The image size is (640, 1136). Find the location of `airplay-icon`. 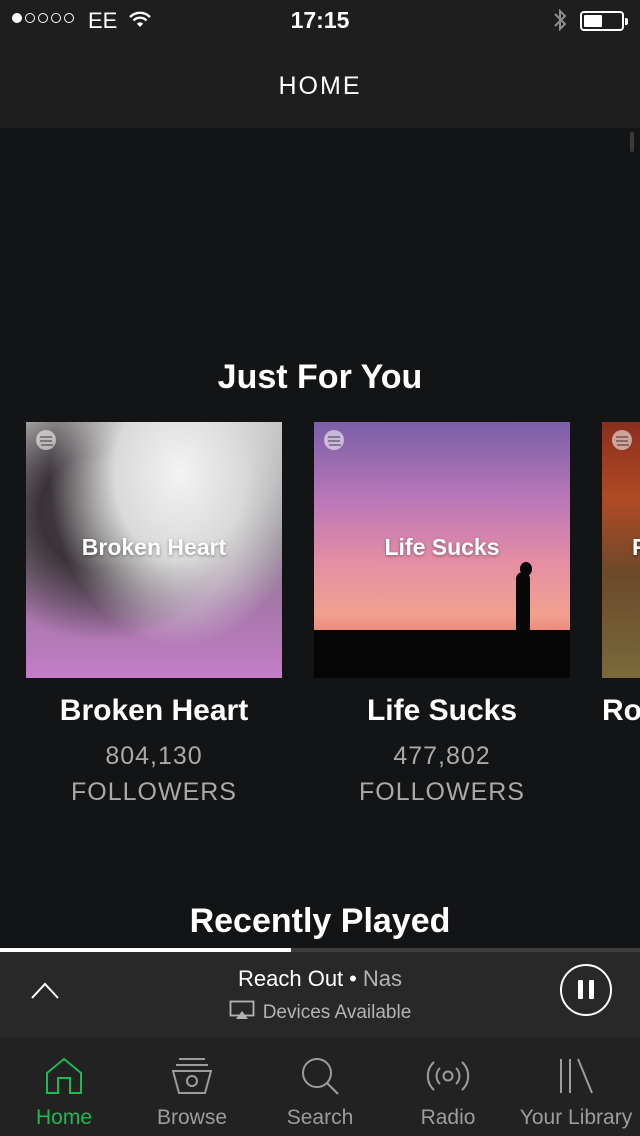

airplay-icon is located at coordinates (242, 1013).